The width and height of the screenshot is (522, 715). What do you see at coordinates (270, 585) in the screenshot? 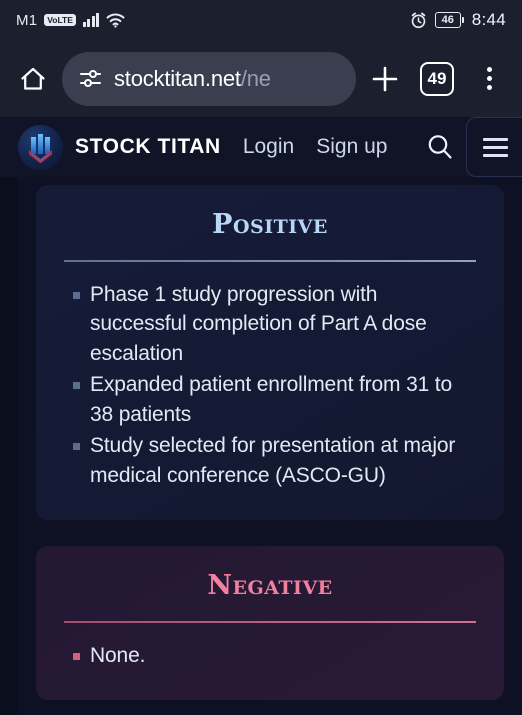
I see `negative-card-title: Negative` at bounding box center [270, 585].